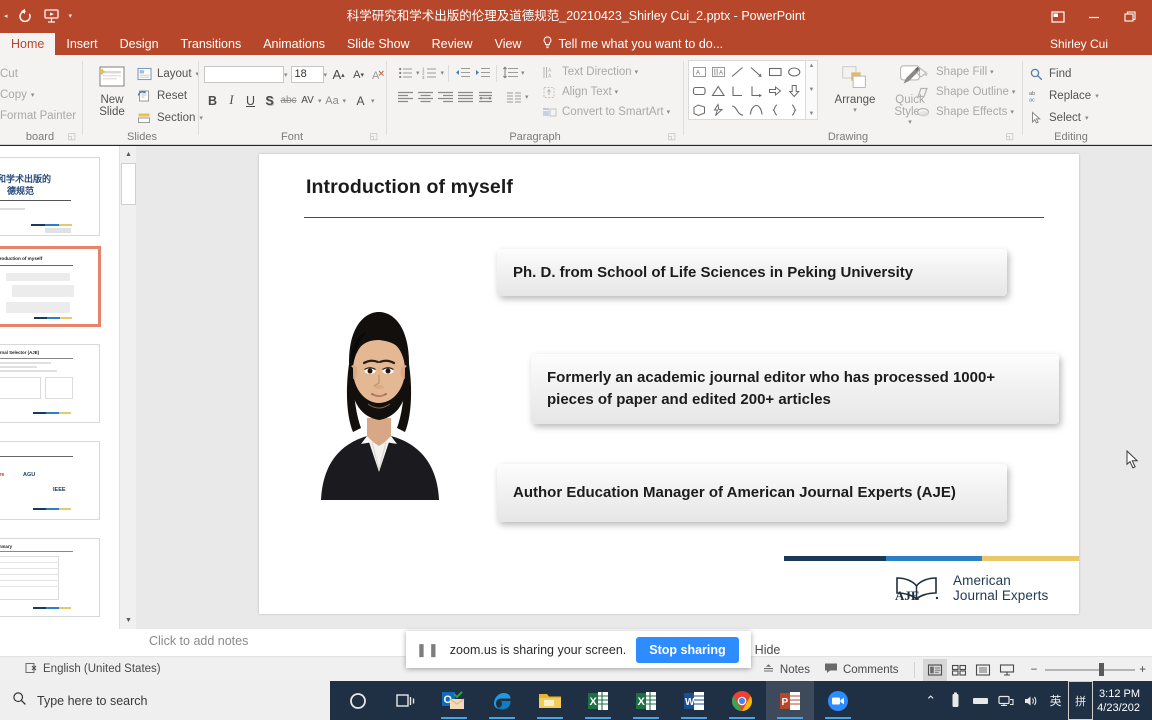 Image resolution: width=1152 pixels, height=720 pixels. What do you see at coordinates (378, 74) in the screenshot?
I see `clear-formatting-icon: A` at bounding box center [378, 74].